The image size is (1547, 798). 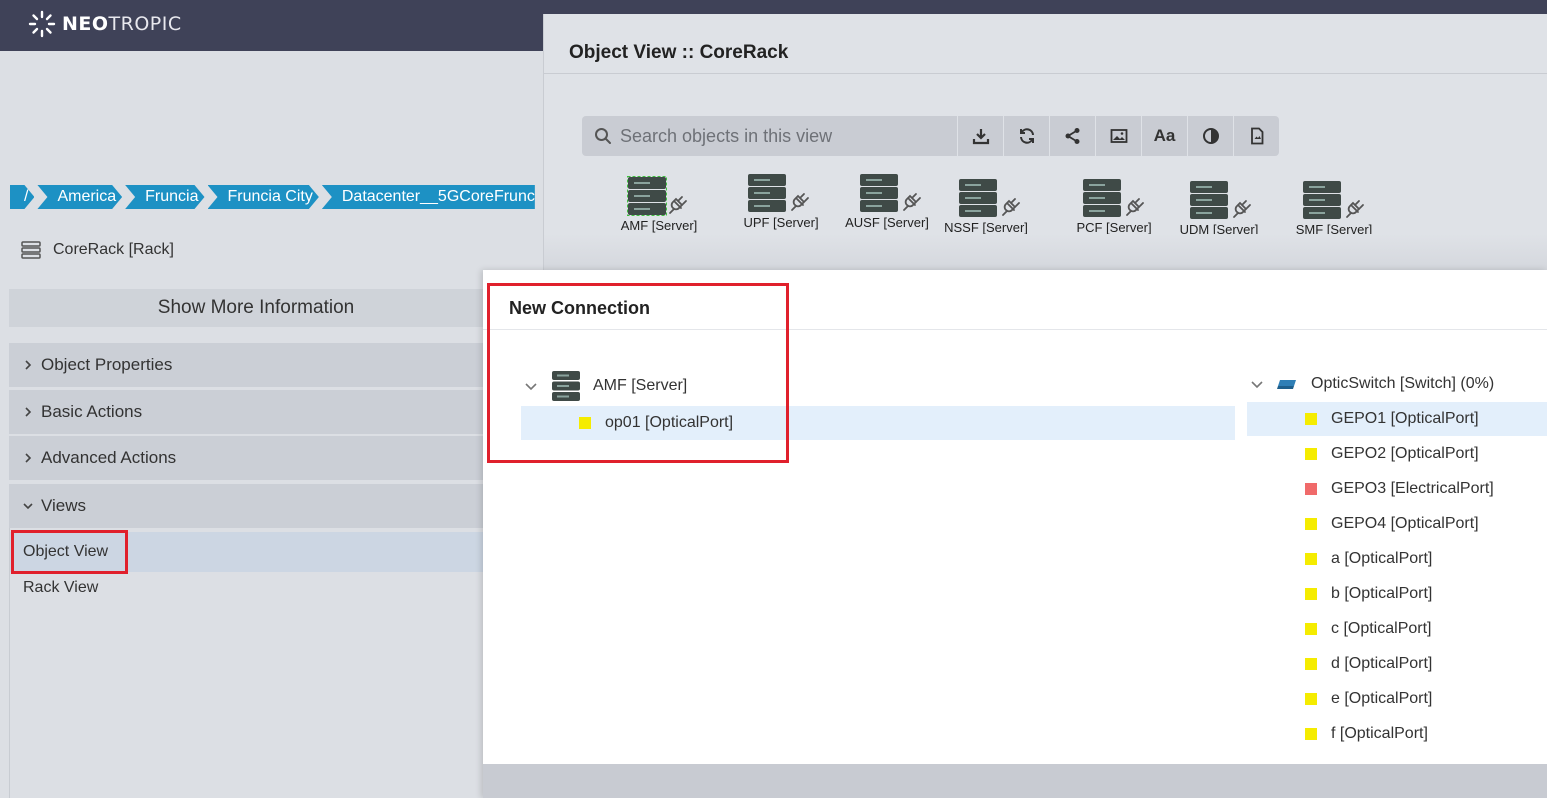 I want to click on tree-item-c: c [OpticalPort], so click(x=1397, y=629).